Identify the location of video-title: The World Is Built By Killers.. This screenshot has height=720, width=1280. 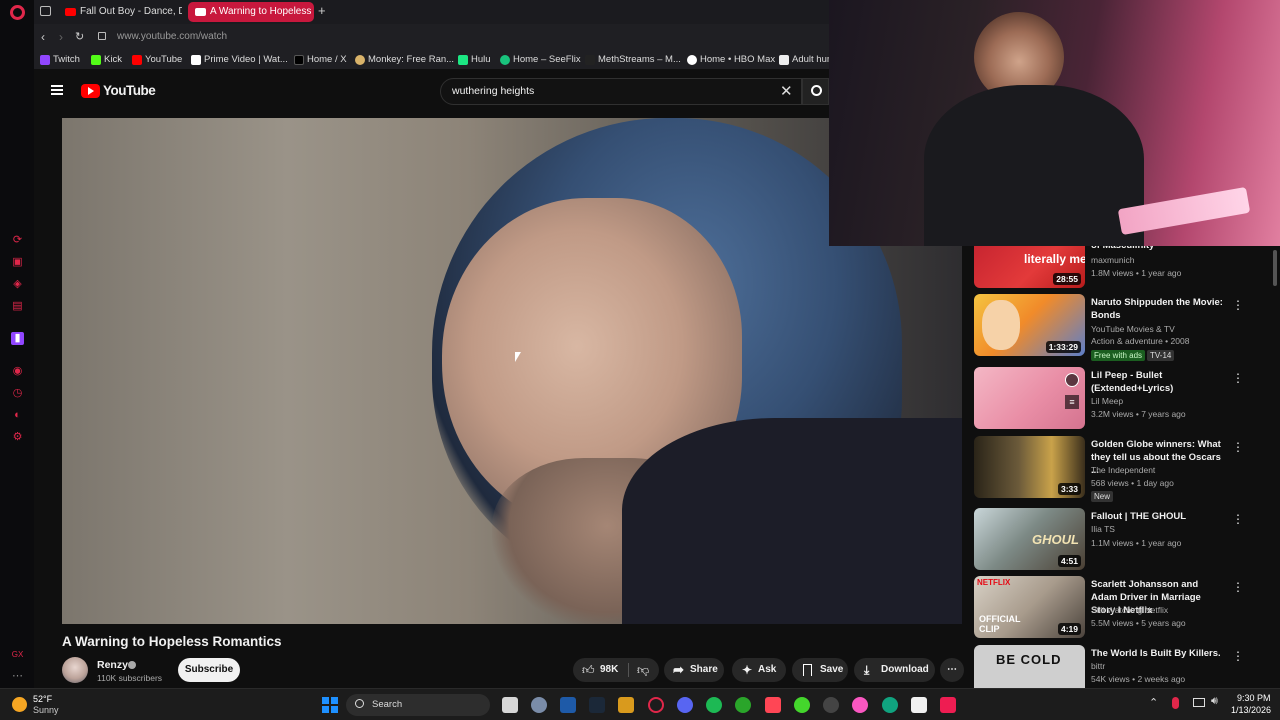
(1158, 653).